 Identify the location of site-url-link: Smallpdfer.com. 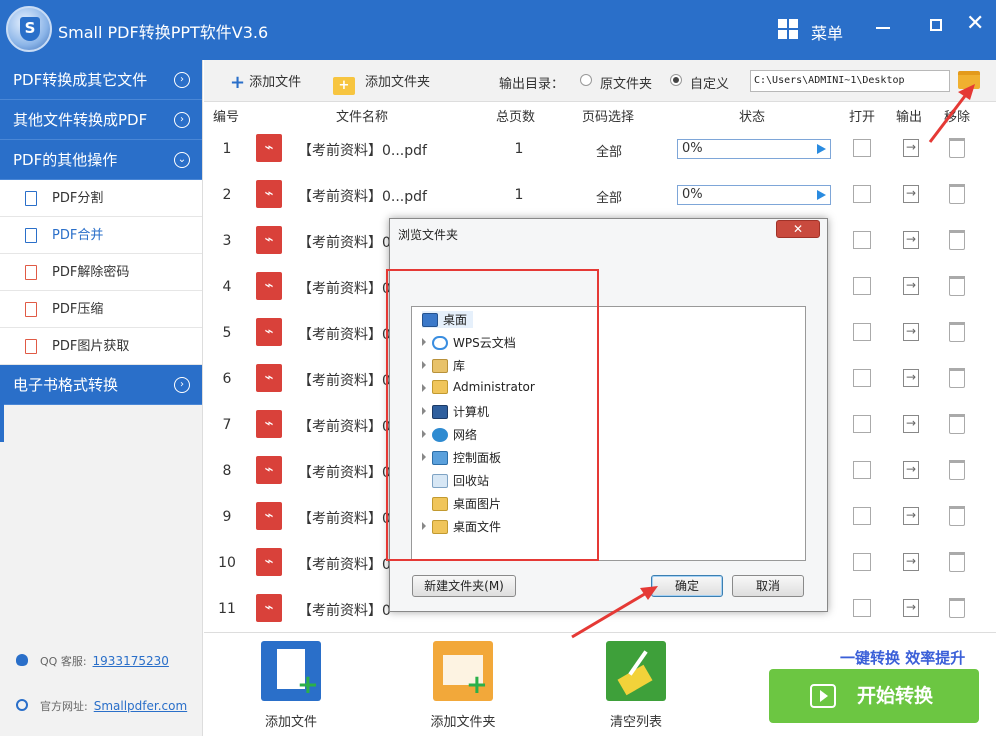
(140, 706).